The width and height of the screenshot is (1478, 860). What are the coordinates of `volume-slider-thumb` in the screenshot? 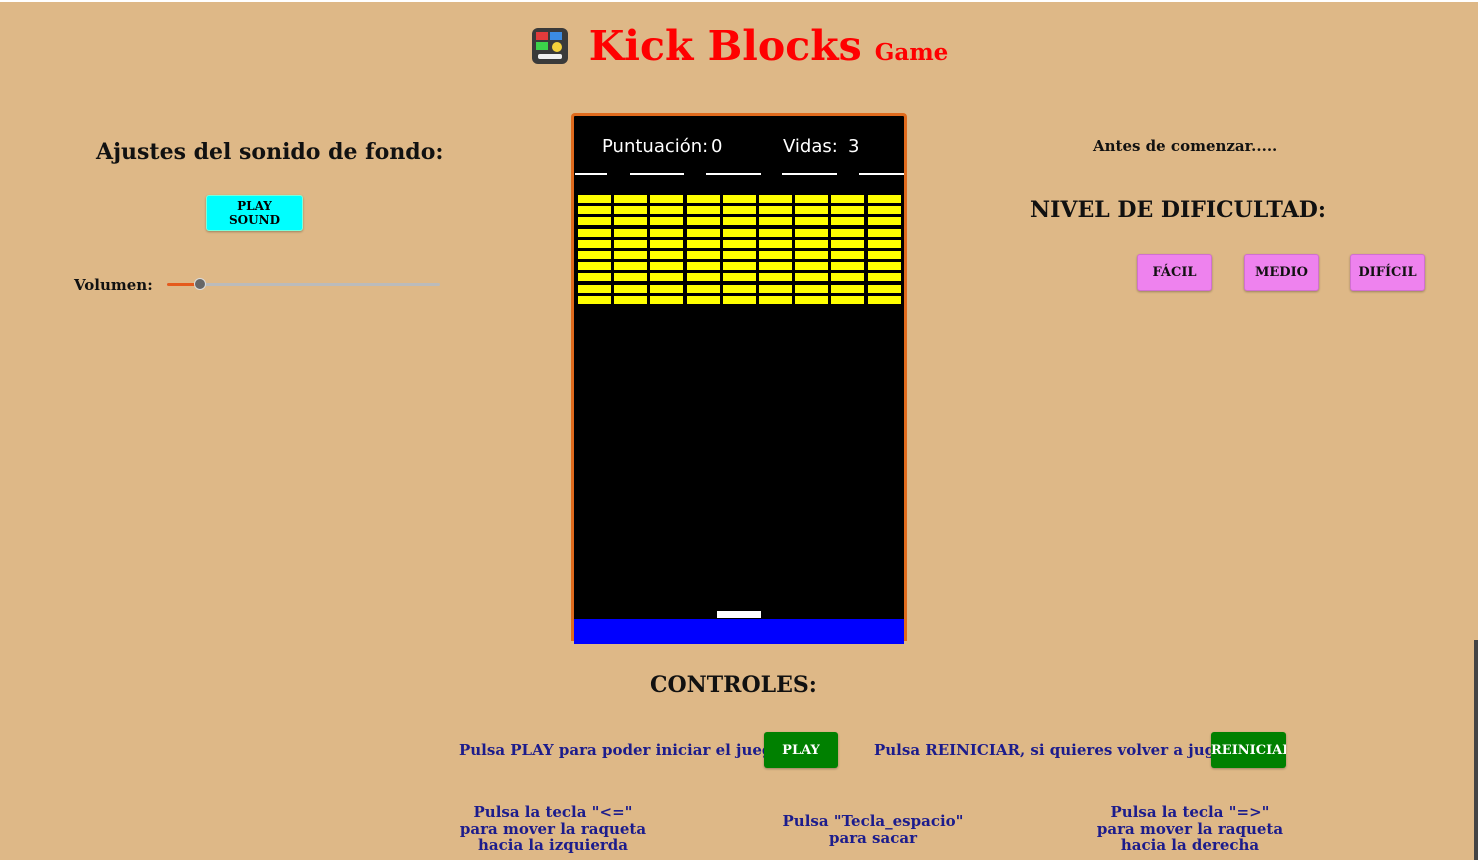 It's located at (200, 284).